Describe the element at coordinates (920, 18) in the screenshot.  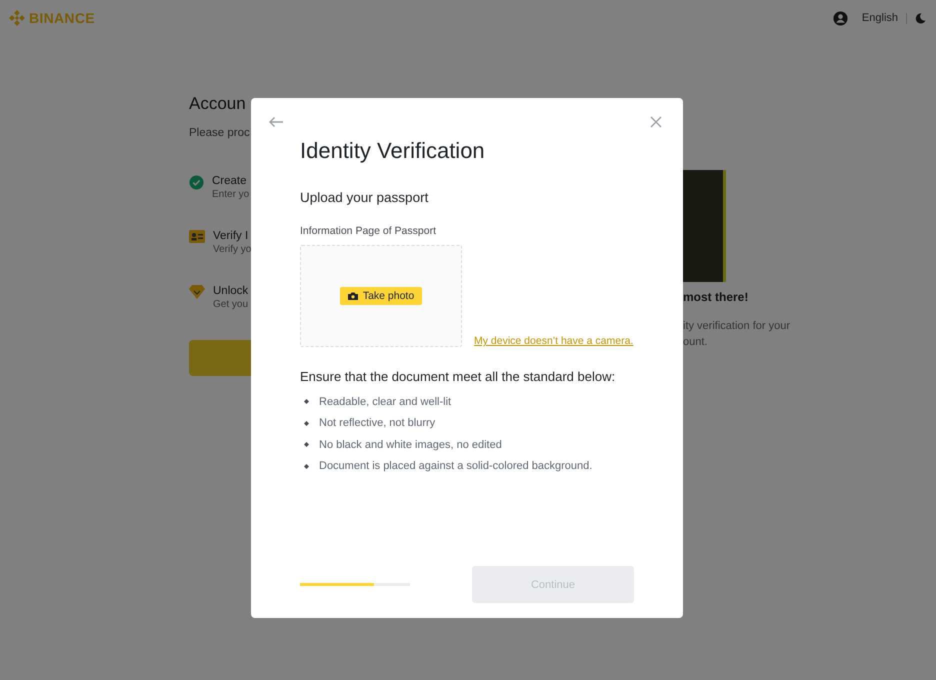
I see `moon-icon` at that location.